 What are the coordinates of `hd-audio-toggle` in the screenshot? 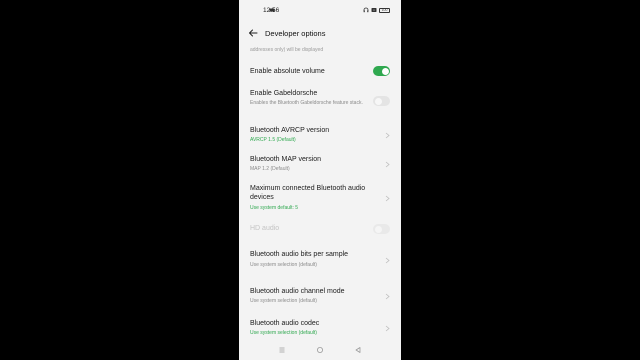 It's located at (381, 229).